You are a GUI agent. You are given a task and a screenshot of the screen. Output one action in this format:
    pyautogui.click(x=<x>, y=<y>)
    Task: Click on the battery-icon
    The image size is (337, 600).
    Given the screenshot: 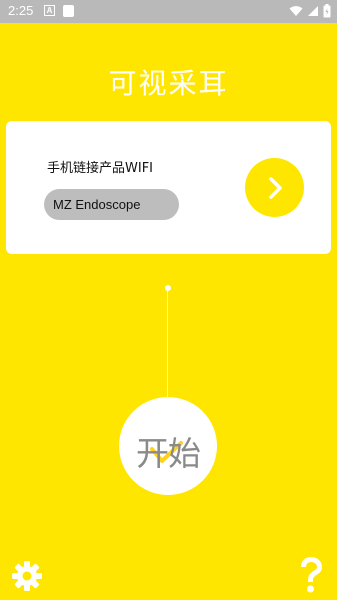 What is the action you would take?
    pyautogui.click(x=327, y=11)
    